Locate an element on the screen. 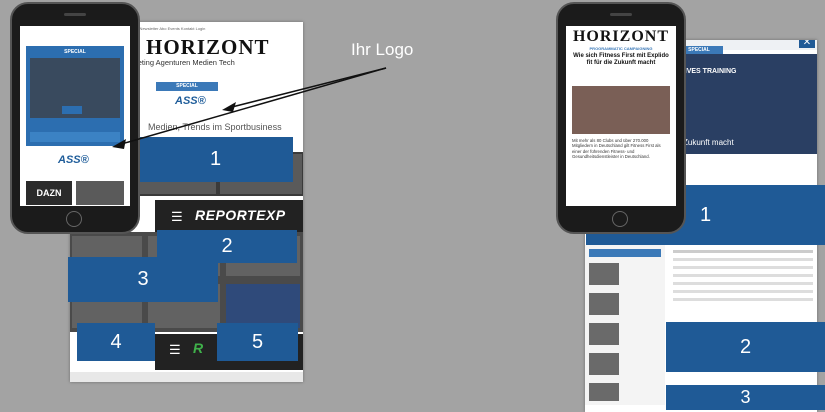  site-logo: HORIZONT is located at coordinates (621, 37).